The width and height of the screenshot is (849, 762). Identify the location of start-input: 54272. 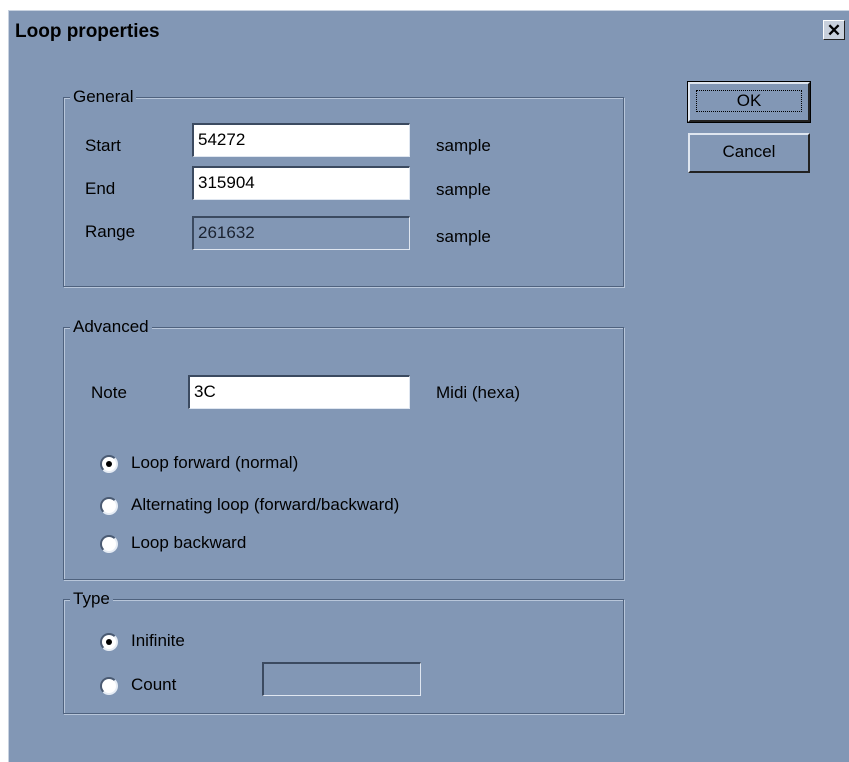
(301, 140).